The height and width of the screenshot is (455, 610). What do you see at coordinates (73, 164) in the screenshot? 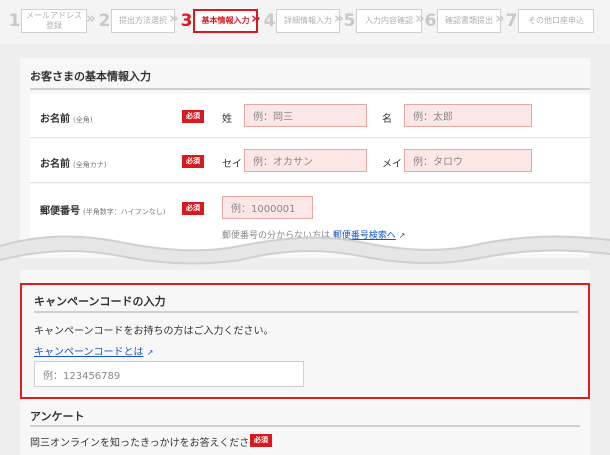
I see `field-label: お名前 (全角カナ)` at bounding box center [73, 164].